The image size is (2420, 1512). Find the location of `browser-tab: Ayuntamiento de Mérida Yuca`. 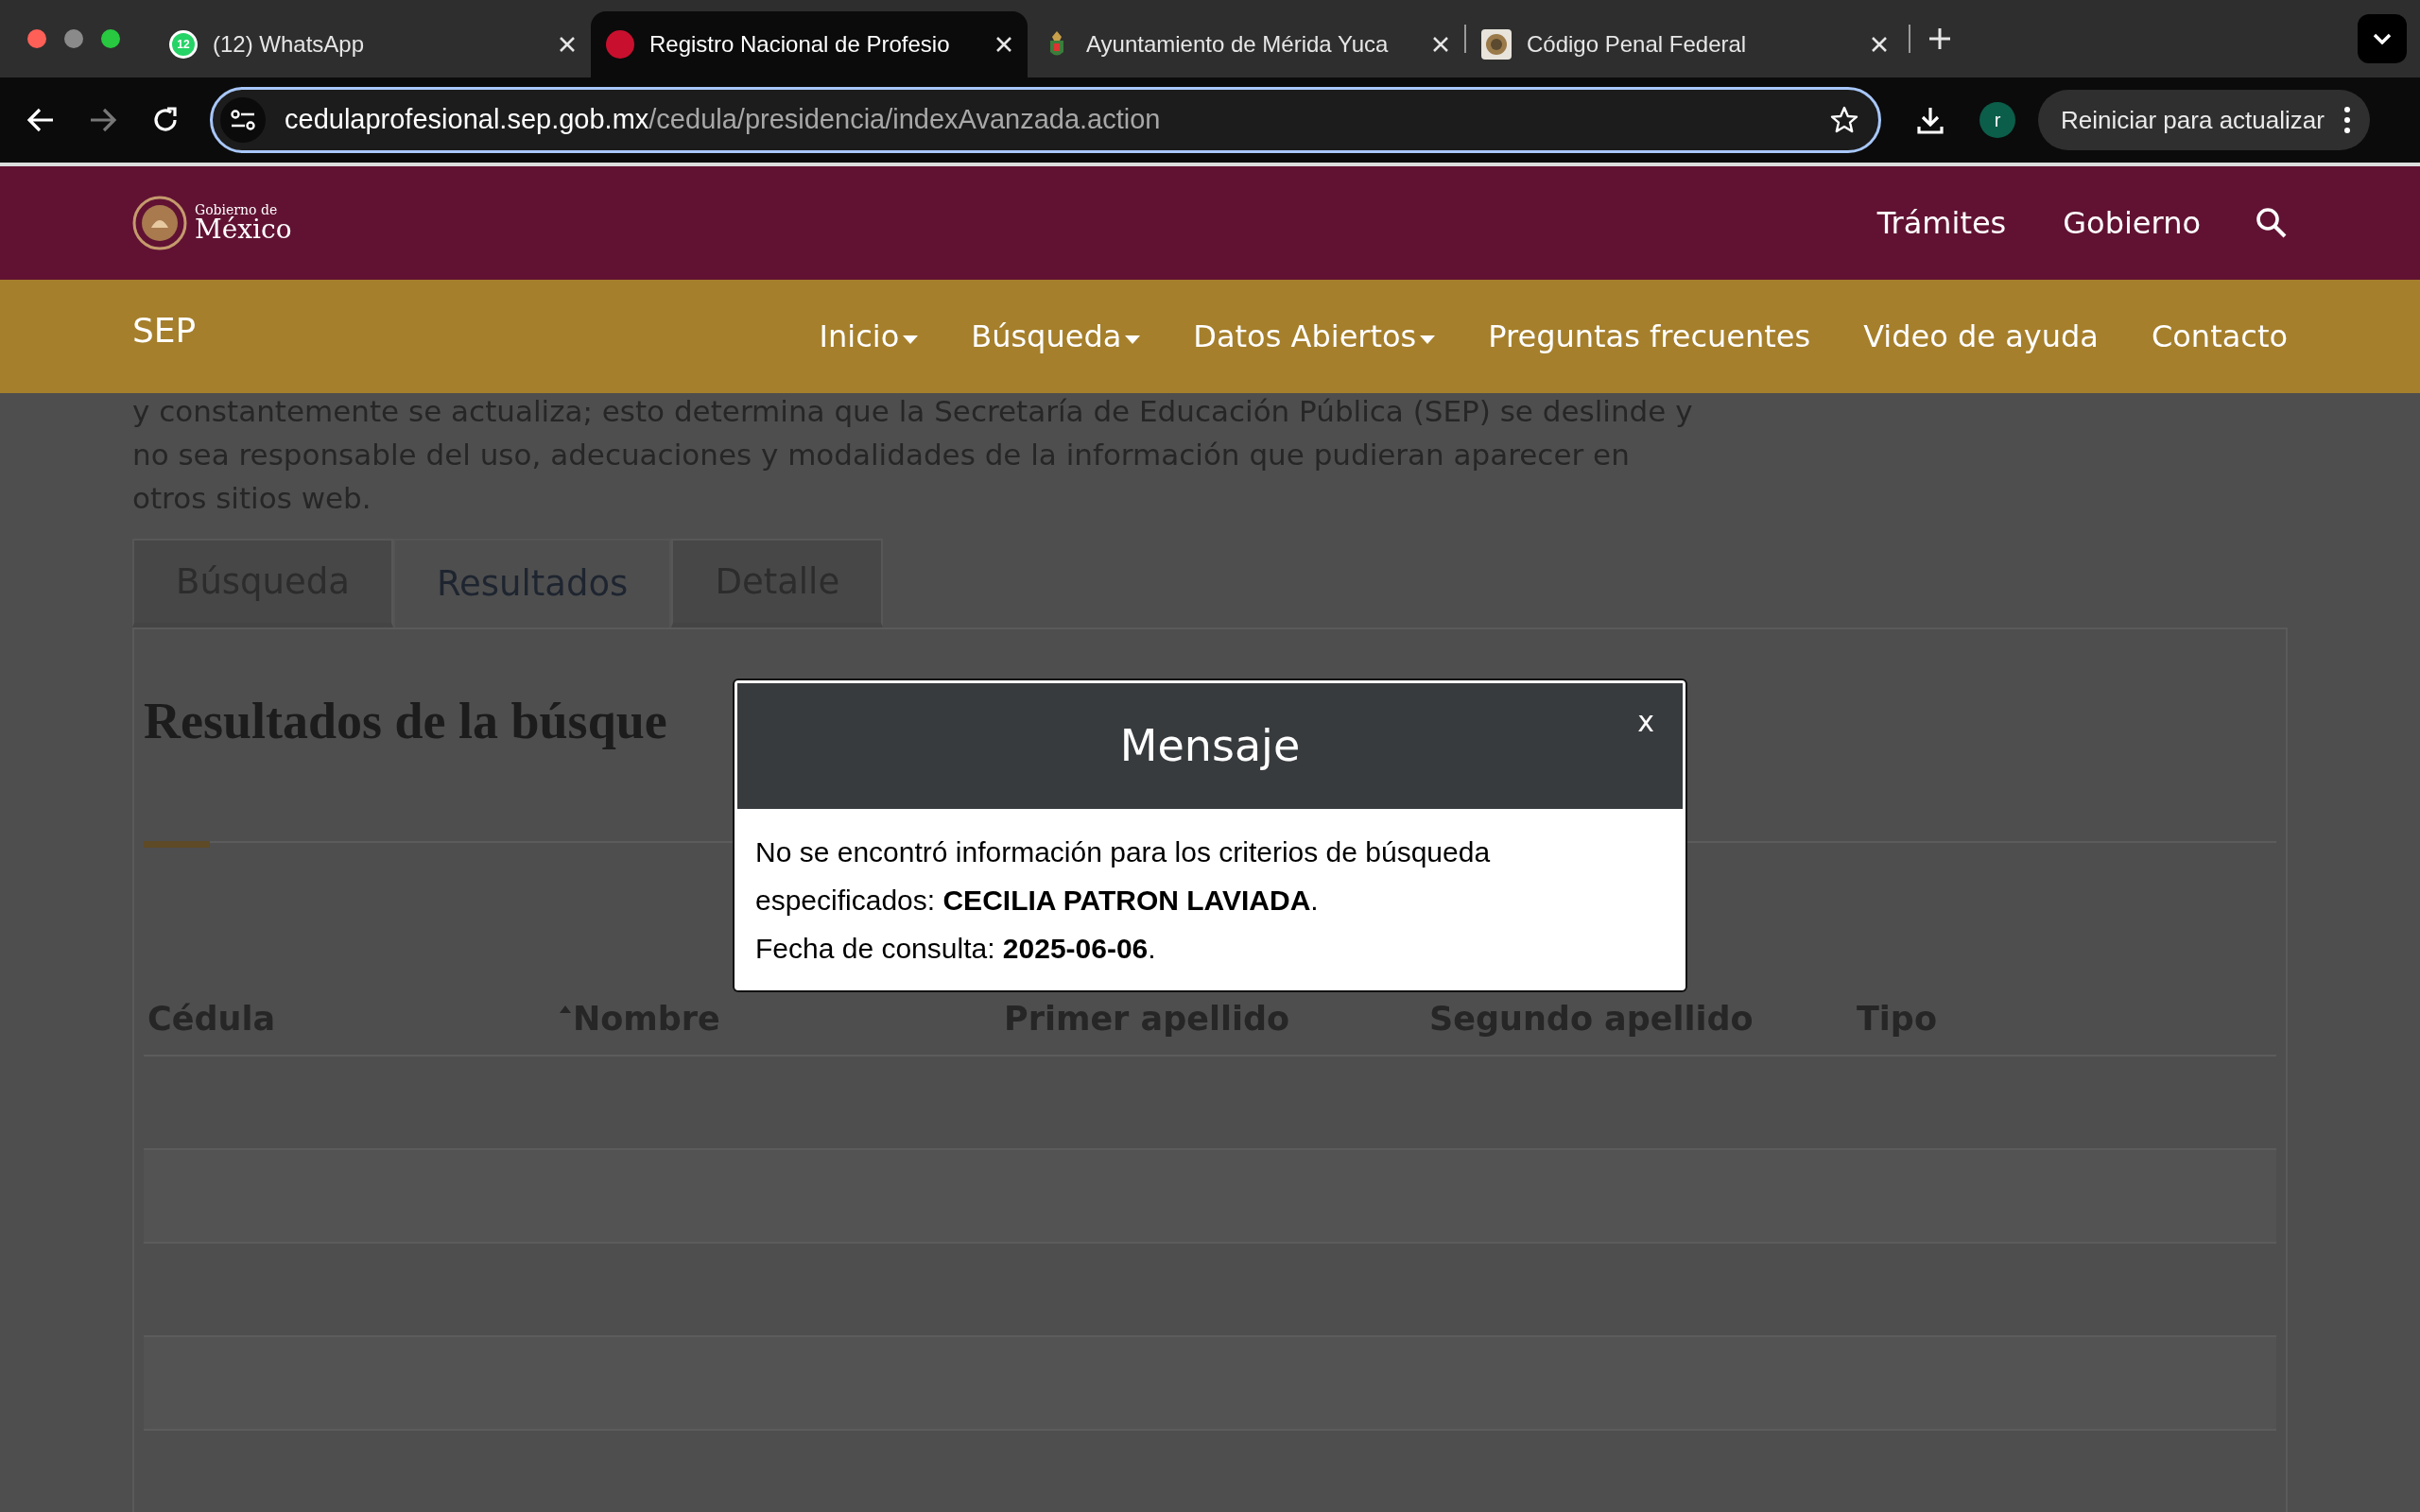

browser-tab: Ayuntamiento de Mérida Yuca is located at coordinates (1246, 44).